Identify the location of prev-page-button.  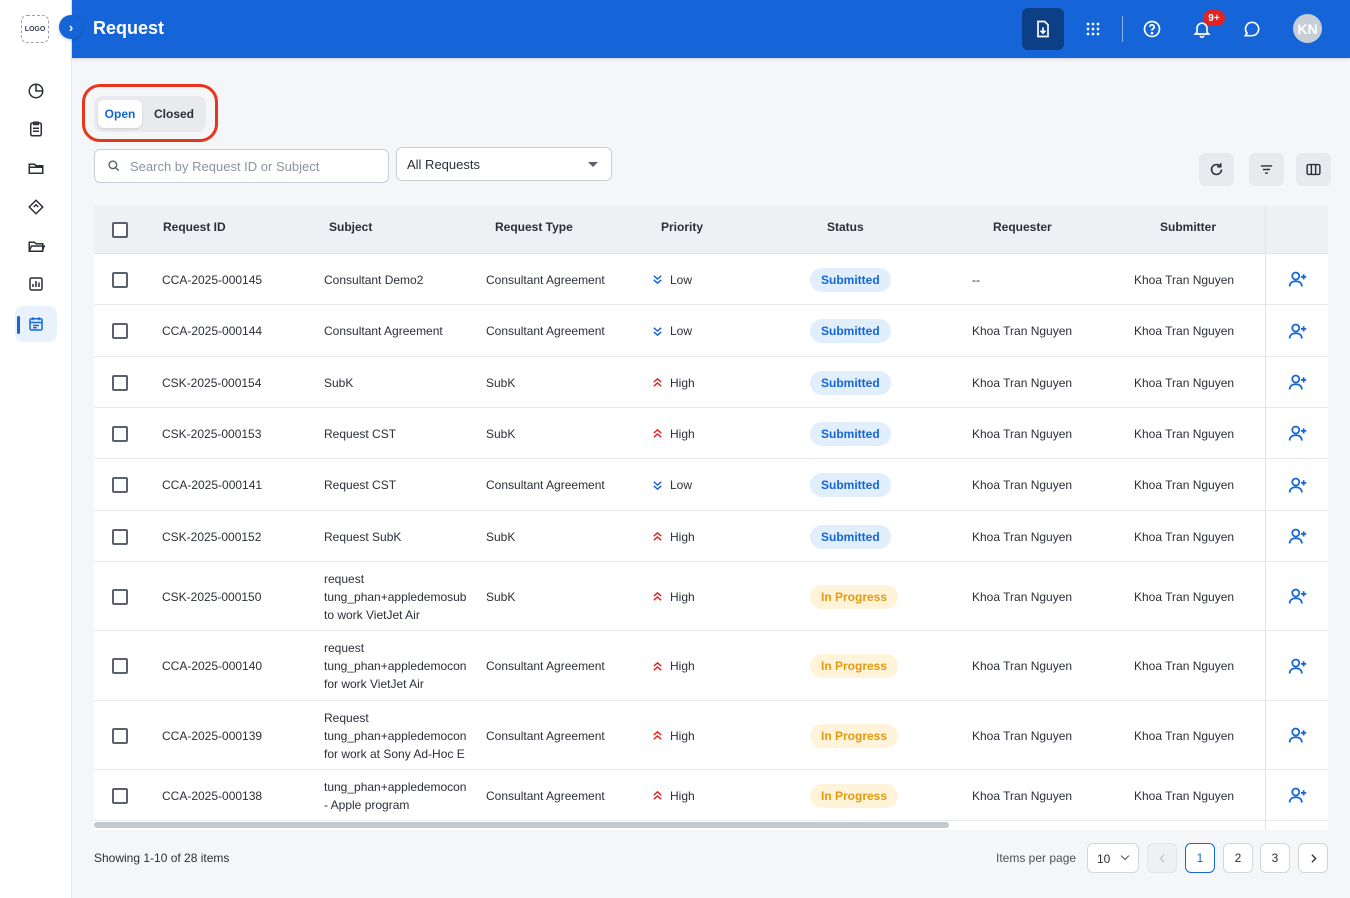
(1162, 858).